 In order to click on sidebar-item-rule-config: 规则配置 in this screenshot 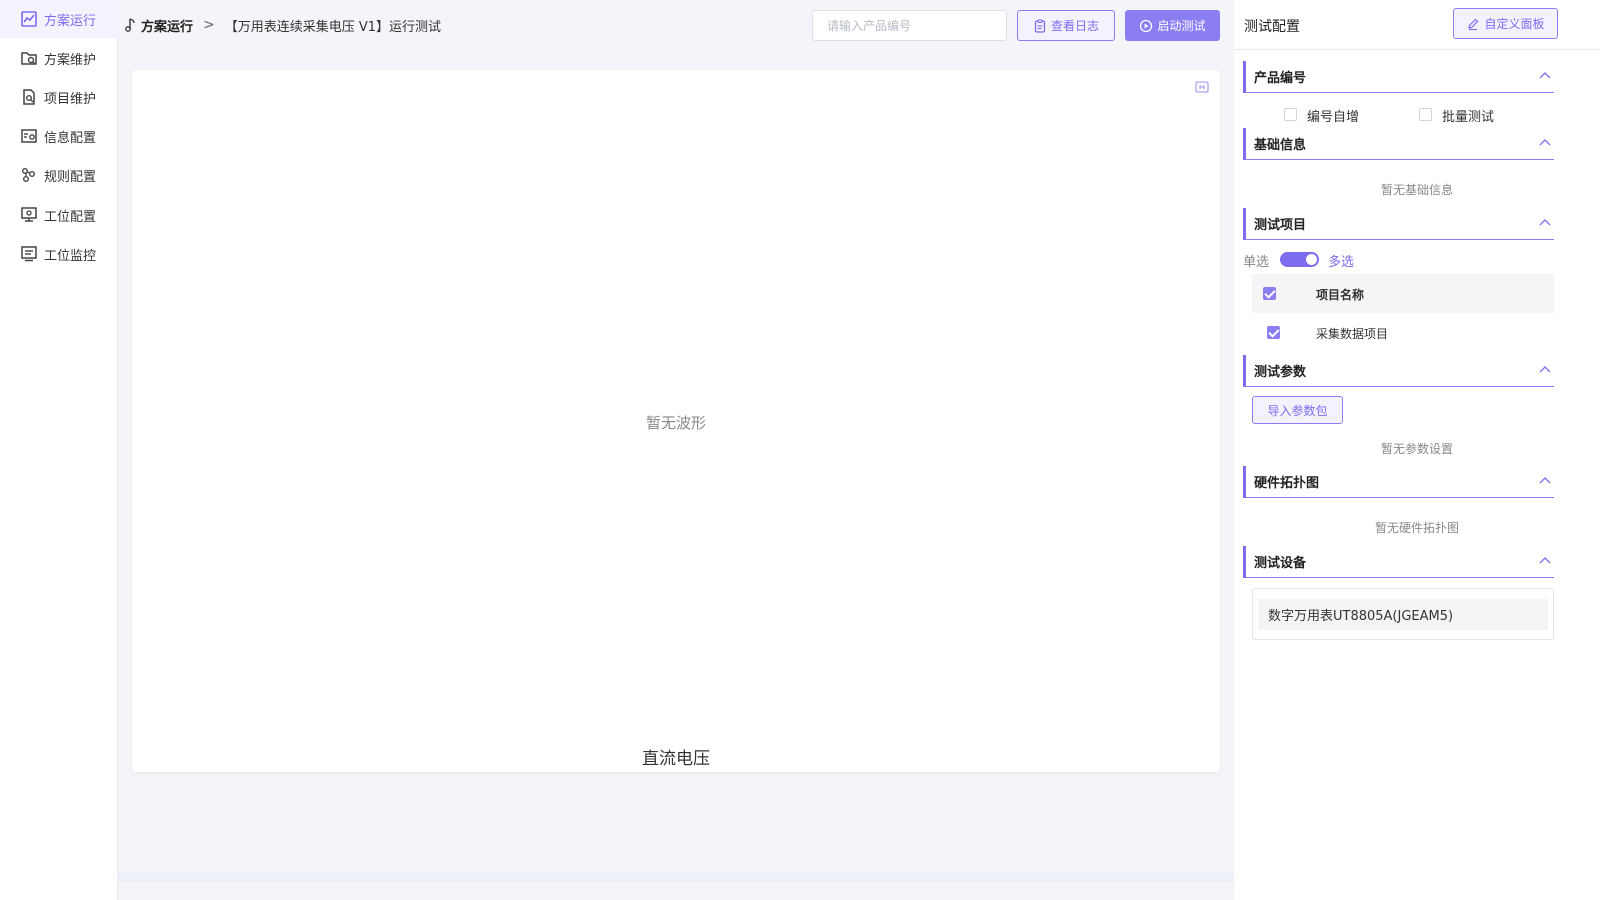, I will do `click(59, 175)`.